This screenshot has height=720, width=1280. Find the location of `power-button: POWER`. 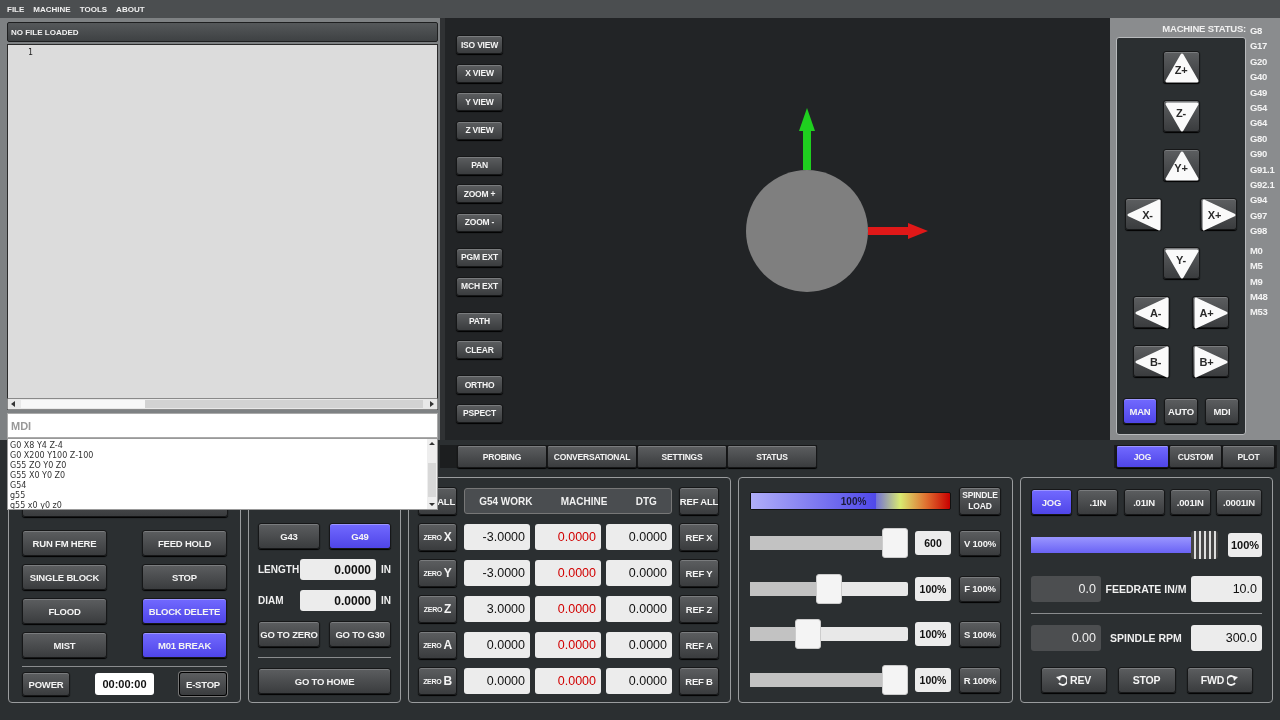

power-button: POWER is located at coordinates (46, 684).